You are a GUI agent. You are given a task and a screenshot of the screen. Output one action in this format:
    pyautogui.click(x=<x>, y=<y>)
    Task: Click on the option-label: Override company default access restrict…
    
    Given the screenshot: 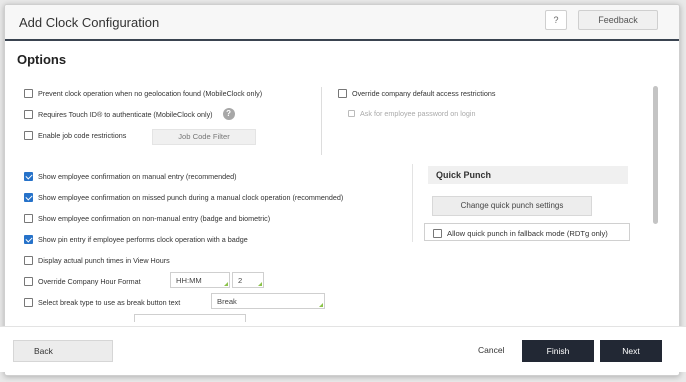 What is the action you would take?
    pyautogui.click(x=424, y=93)
    